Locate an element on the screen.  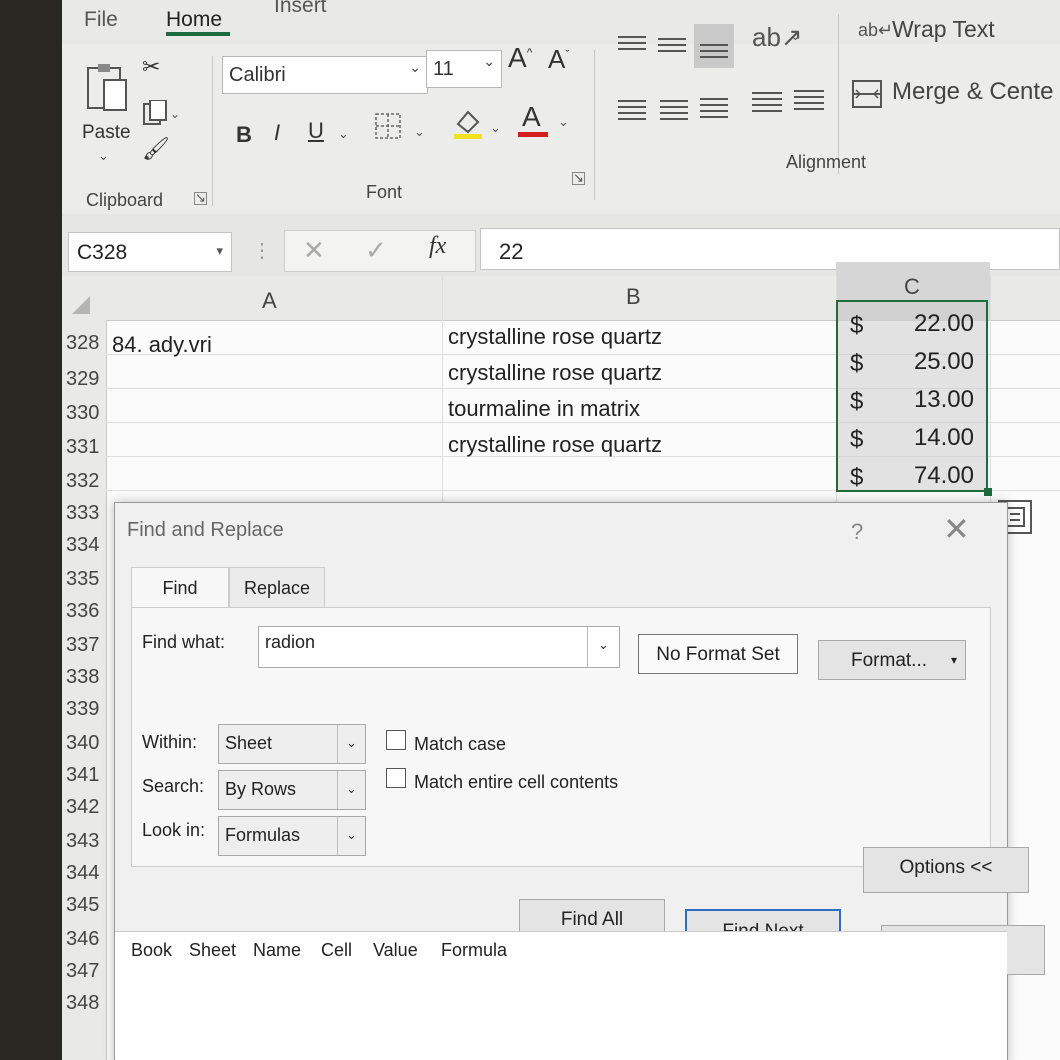
row-header: 347 is located at coordinates (86, 971).